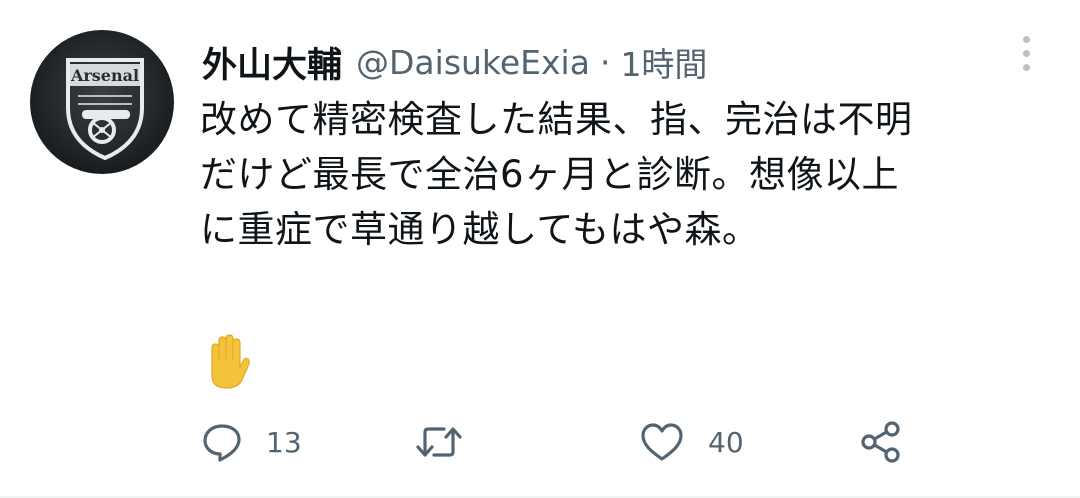 Image resolution: width=1080 pixels, height=498 pixels. I want to click on avatar: Arsenal, so click(102, 102).